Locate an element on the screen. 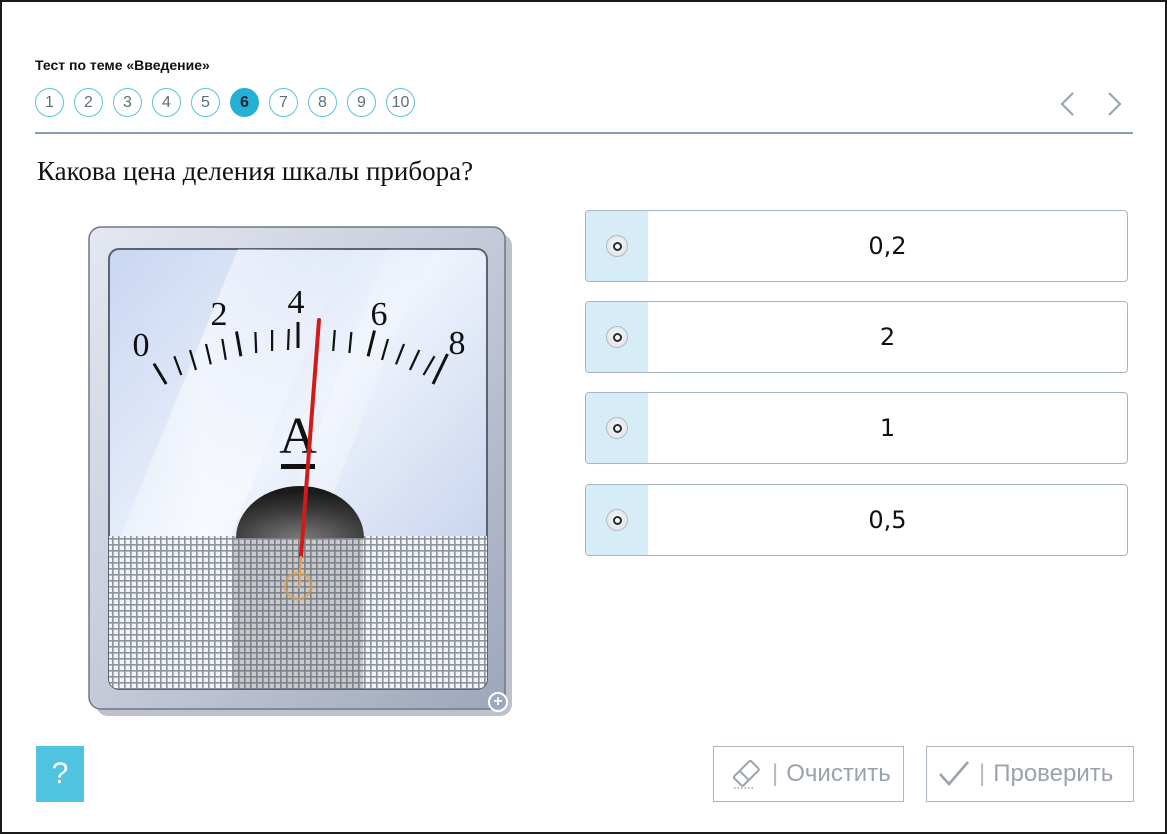 The height and width of the screenshot is (834, 1167). answer-label: 1 is located at coordinates (887, 428).